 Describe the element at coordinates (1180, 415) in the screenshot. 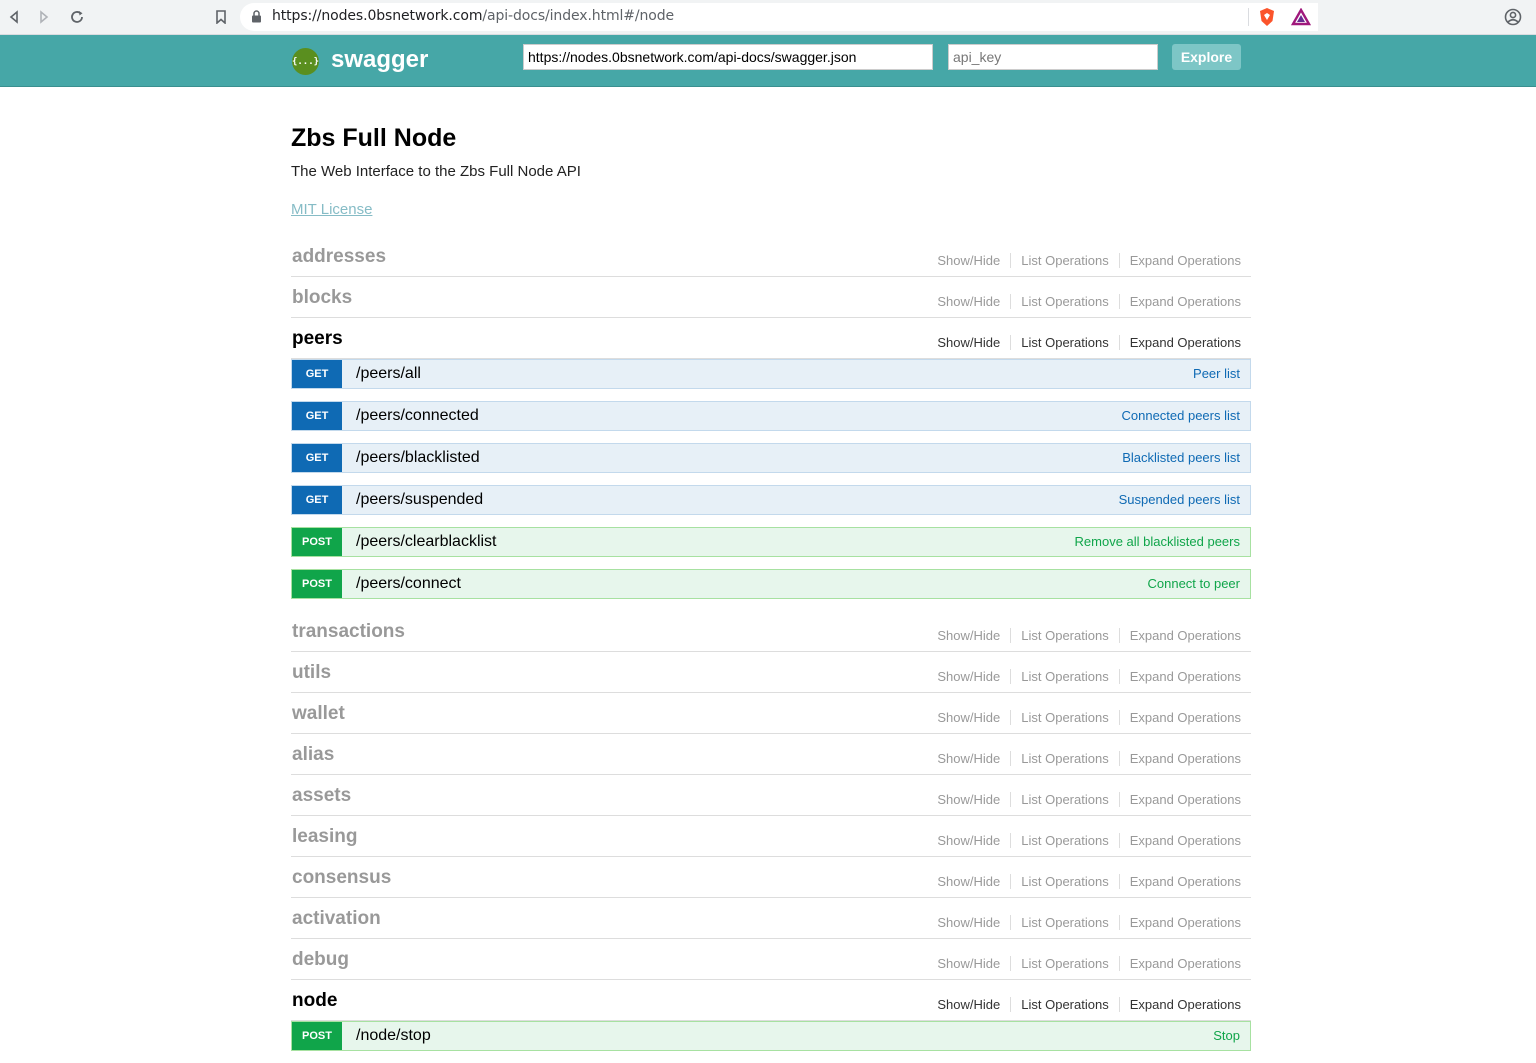

I see `operation-summary: Connected peers list` at that location.